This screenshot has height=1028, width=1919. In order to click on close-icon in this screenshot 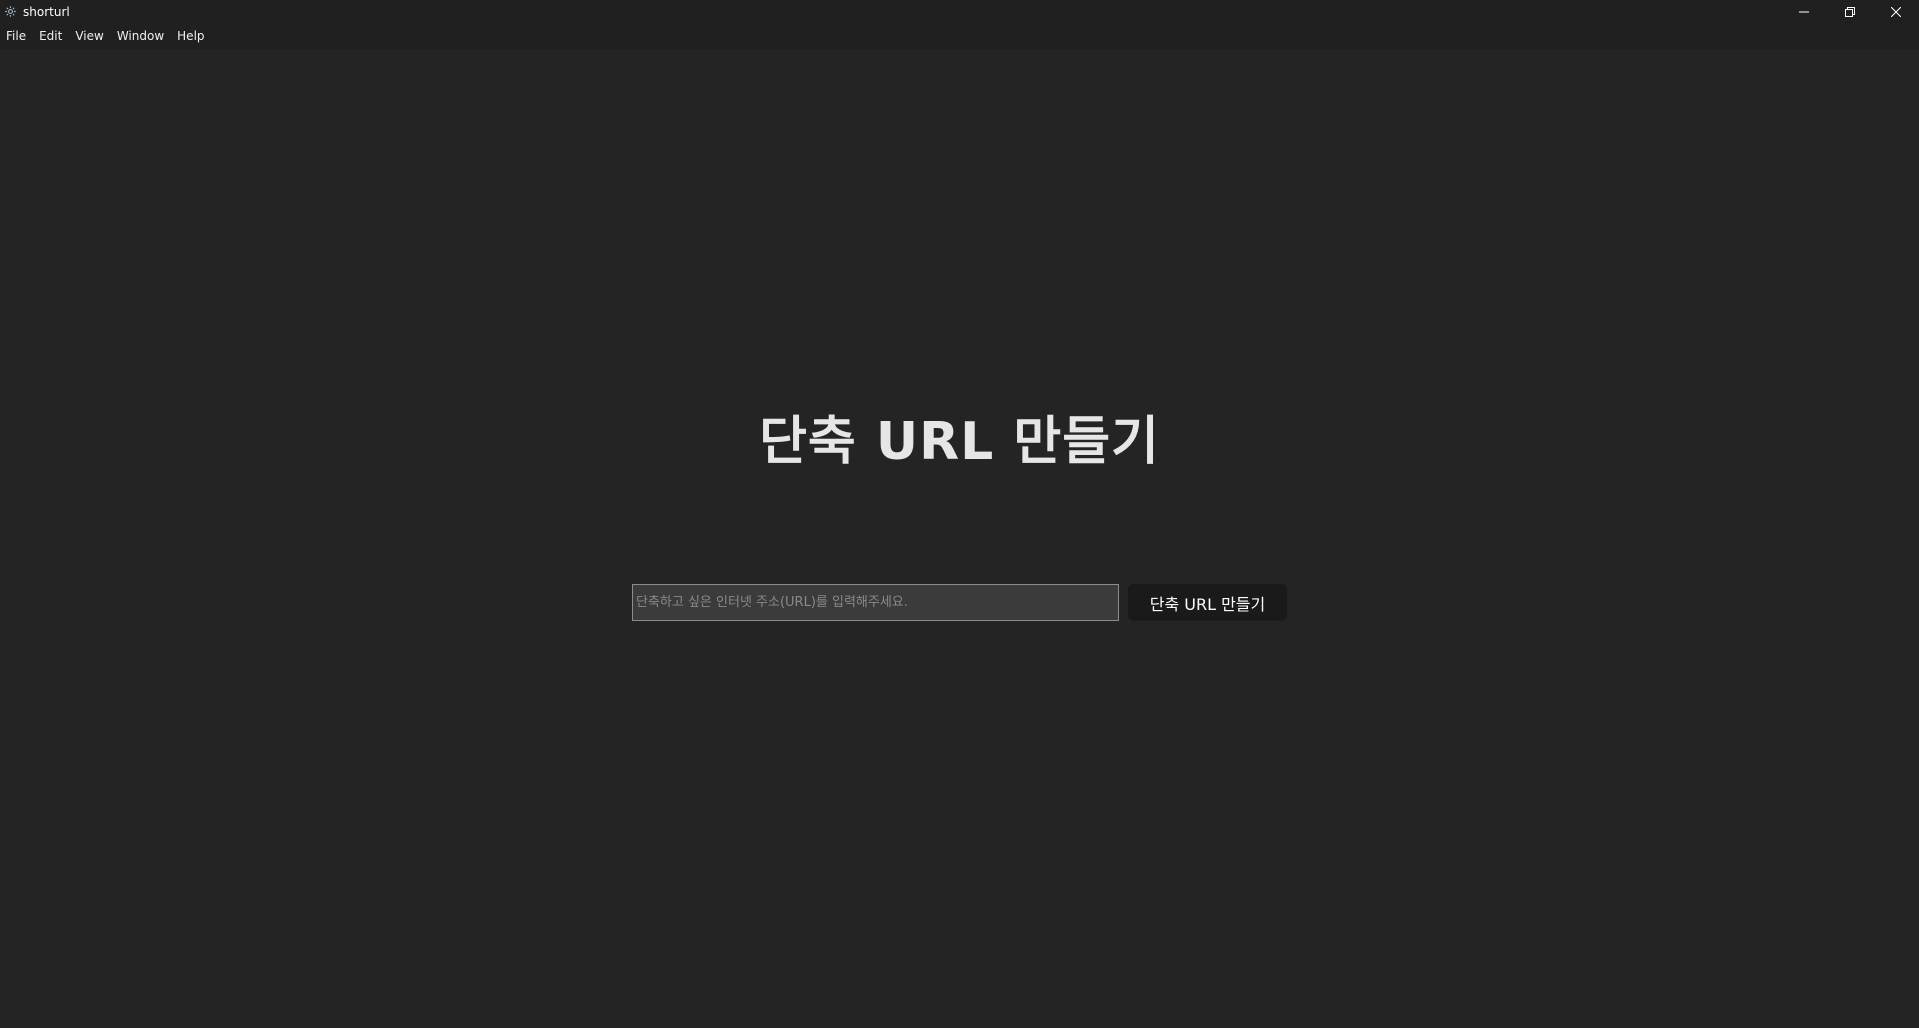, I will do `click(1896, 11)`.